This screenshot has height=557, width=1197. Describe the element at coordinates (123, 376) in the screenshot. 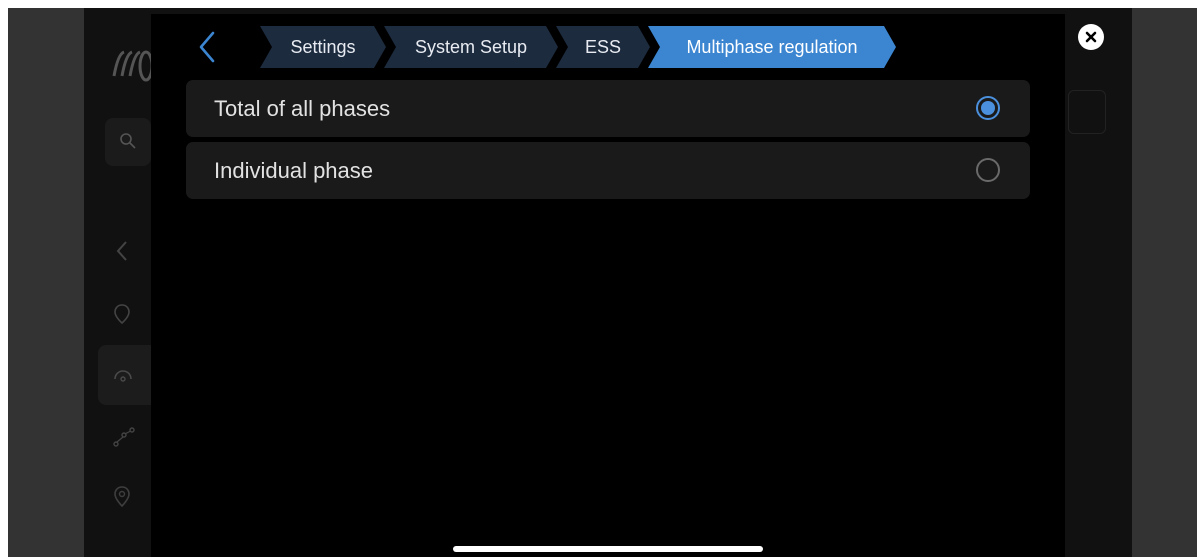

I see `gauge-icon` at that location.